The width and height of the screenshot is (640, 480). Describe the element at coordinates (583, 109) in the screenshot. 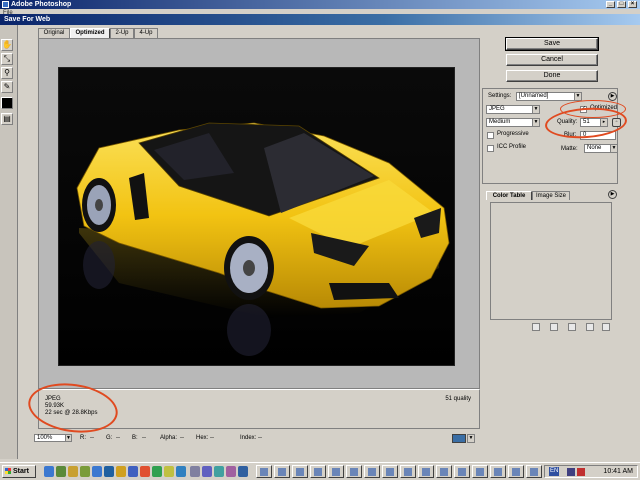

I see `optimized-checkbox: ✓` at that location.